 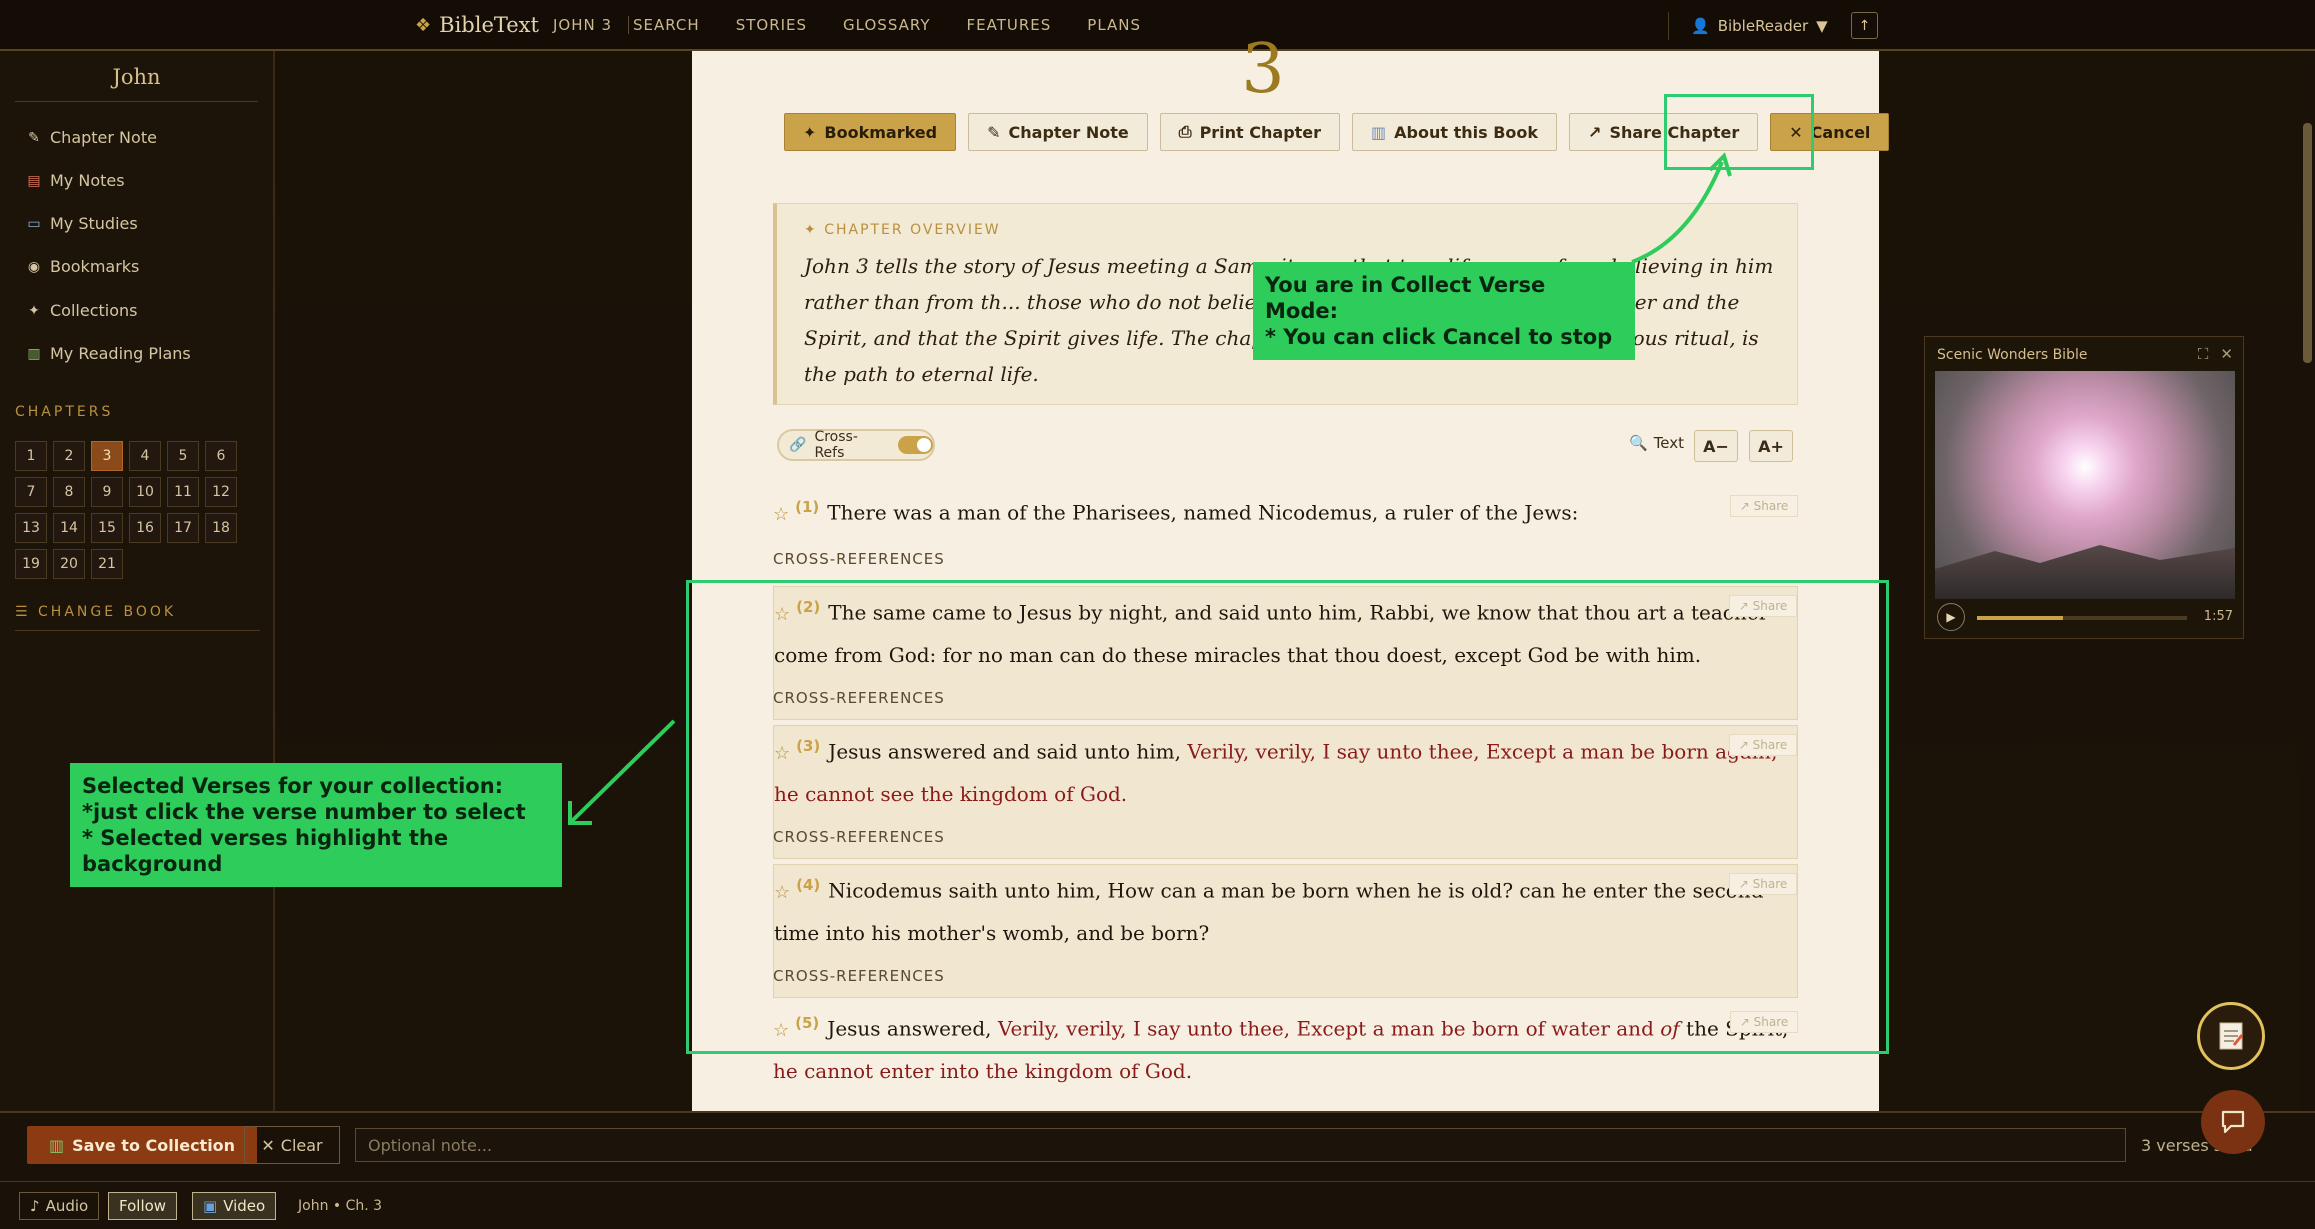 What do you see at coordinates (1455, 132) in the screenshot?
I see `about-book-button: ▥ About this Book` at bounding box center [1455, 132].